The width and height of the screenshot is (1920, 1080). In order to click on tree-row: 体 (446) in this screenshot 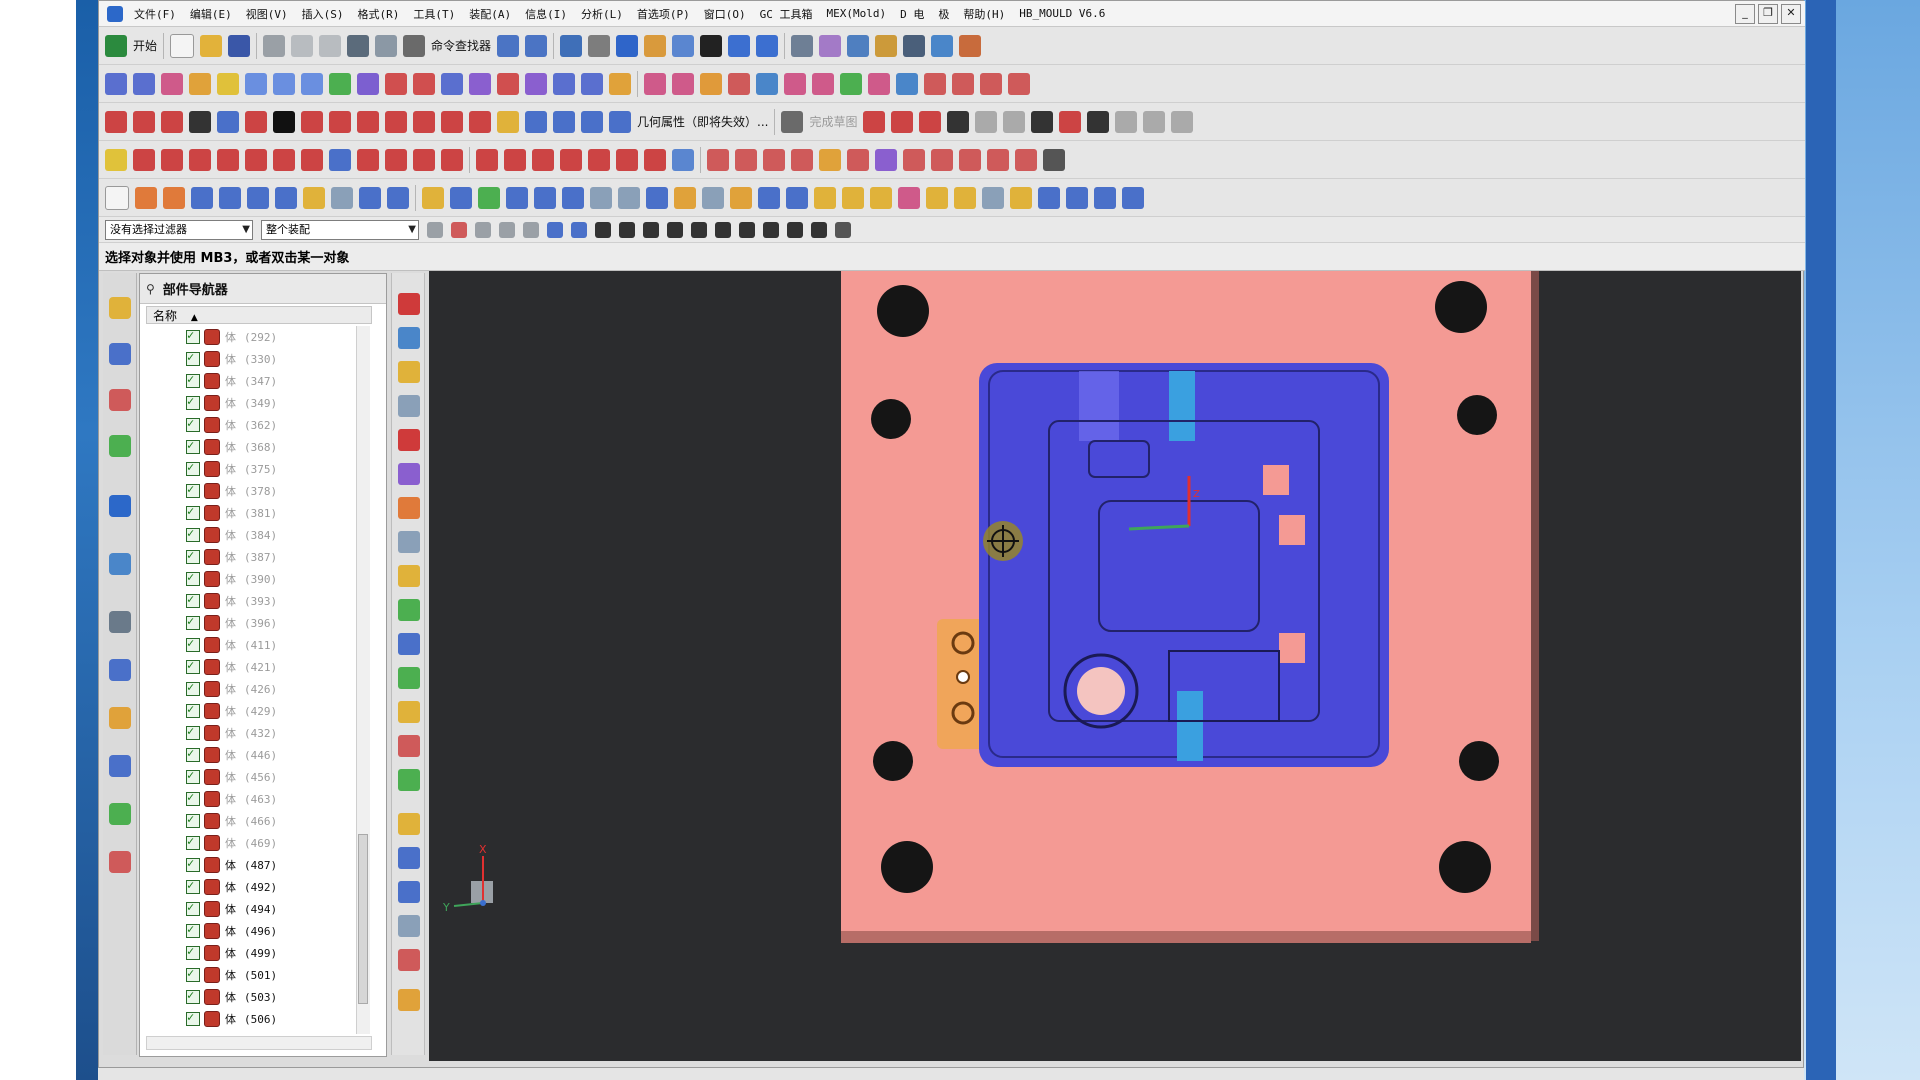, I will do `click(251, 755)`.